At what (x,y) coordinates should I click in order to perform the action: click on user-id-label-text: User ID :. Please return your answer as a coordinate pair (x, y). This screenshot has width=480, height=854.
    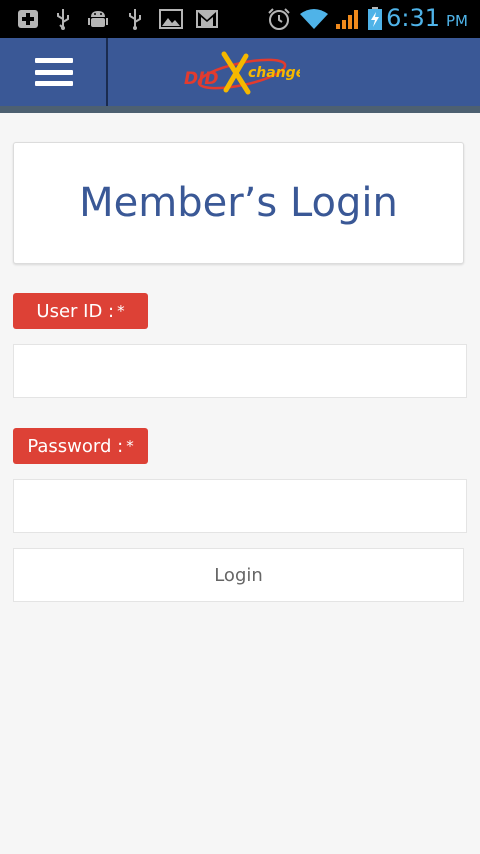
    Looking at the image, I should click on (75, 311).